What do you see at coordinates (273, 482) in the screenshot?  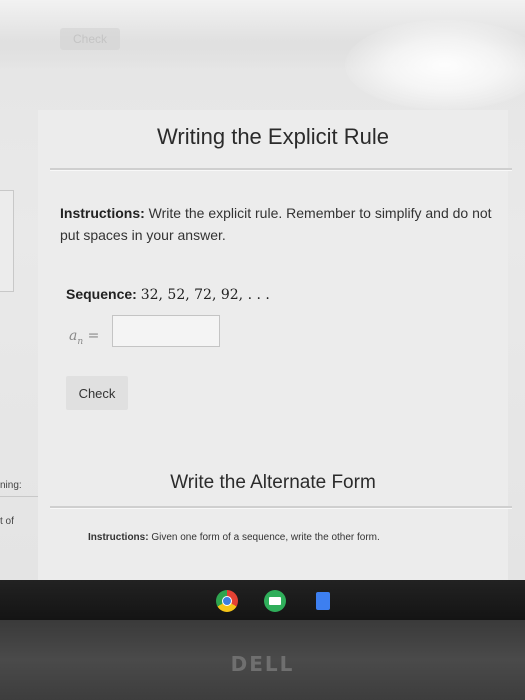 I see `section-title-alternate-form: Write the Alternate Form` at bounding box center [273, 482].